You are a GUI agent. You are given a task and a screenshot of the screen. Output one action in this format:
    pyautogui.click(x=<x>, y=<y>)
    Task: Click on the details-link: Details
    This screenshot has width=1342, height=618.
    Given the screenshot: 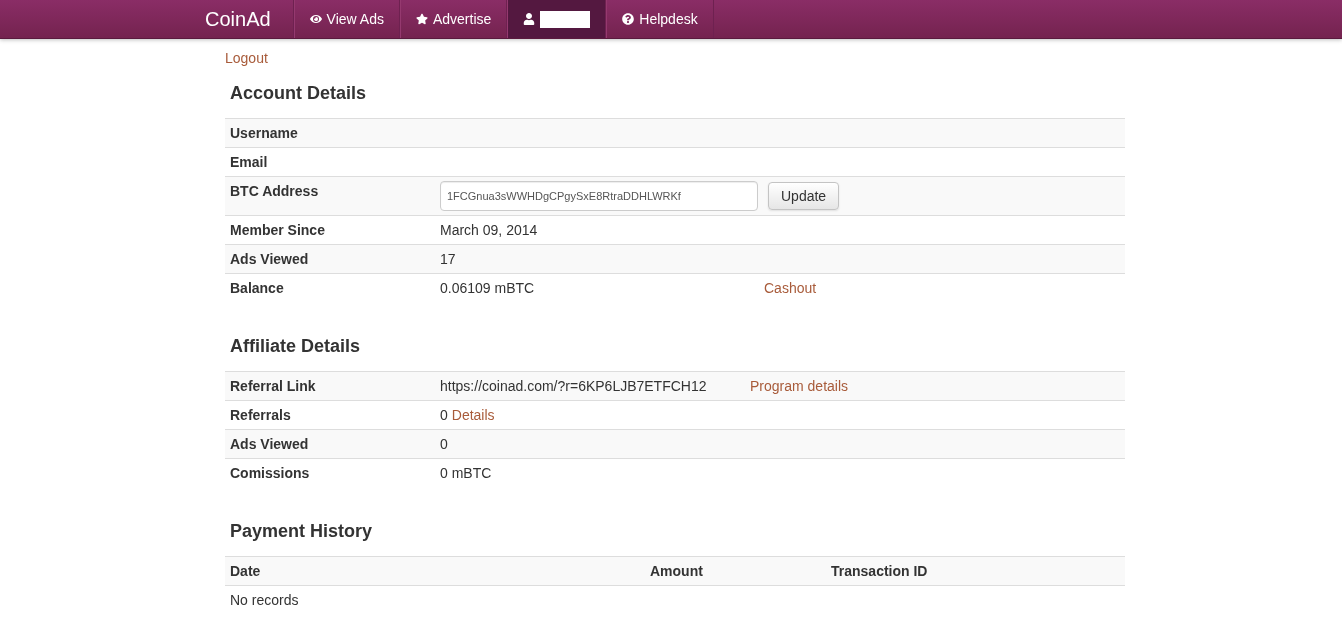 What is the action you would take?
    pyautogui.click(x=473, y=415)
    